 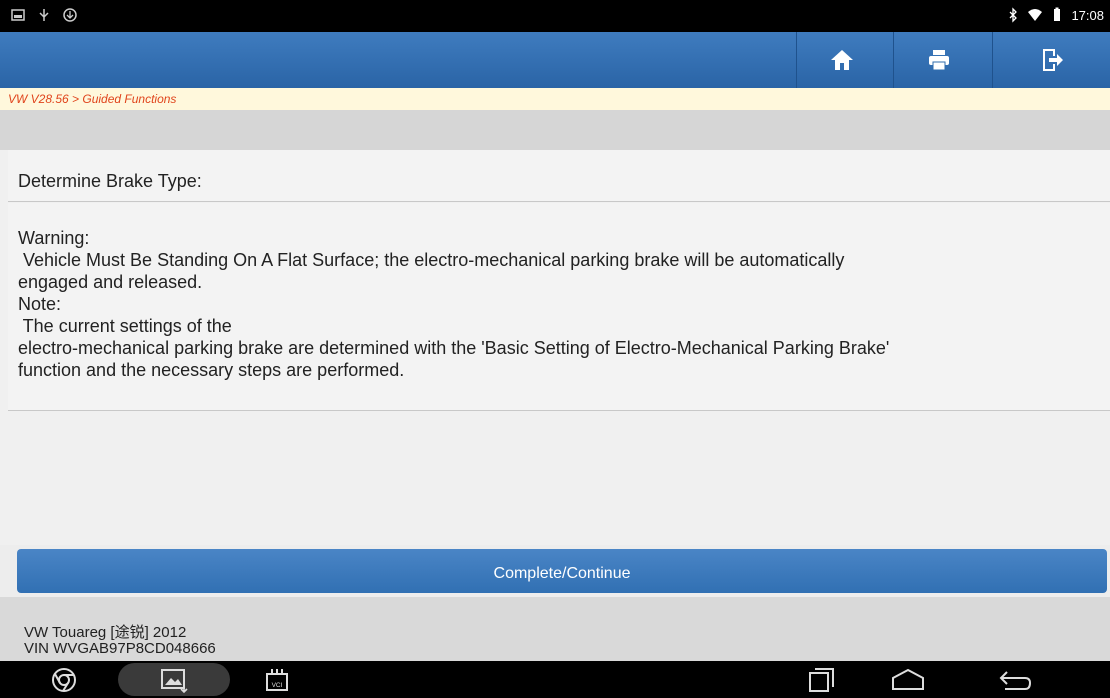 What do you see at coordinates (18, 15) in the screenshot?
I see `image-icon` at bounding box center [18, 15].